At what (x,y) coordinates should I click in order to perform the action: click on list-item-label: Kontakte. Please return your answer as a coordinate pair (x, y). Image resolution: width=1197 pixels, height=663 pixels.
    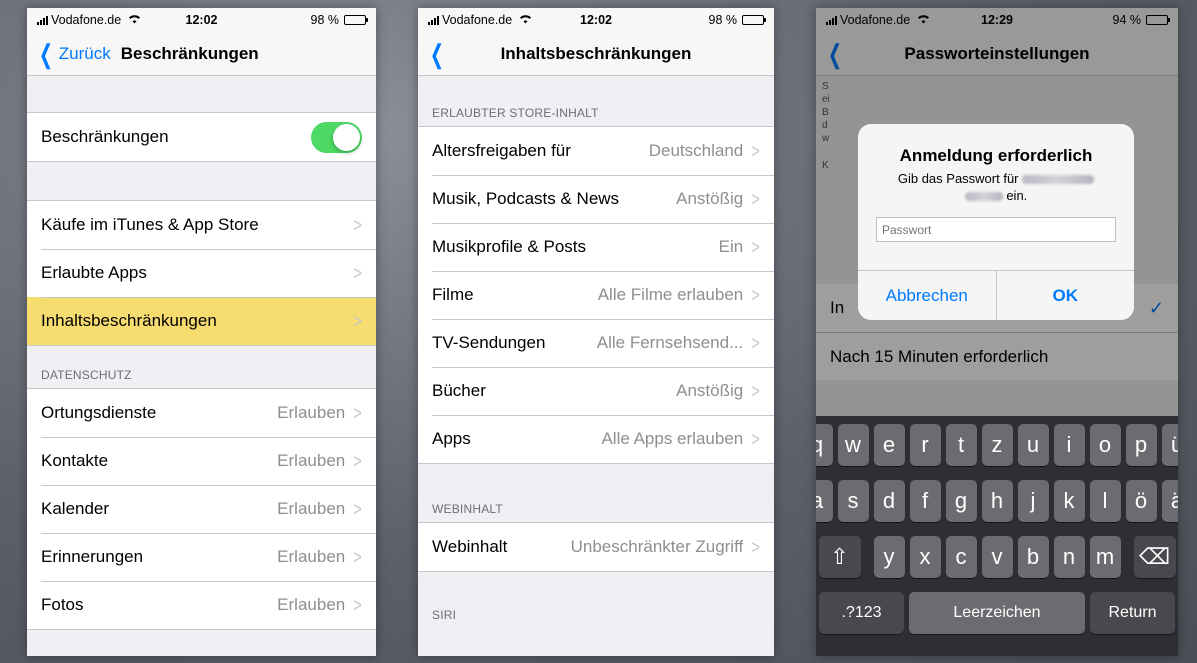
    Looking at the image, I should click on (75, 460).